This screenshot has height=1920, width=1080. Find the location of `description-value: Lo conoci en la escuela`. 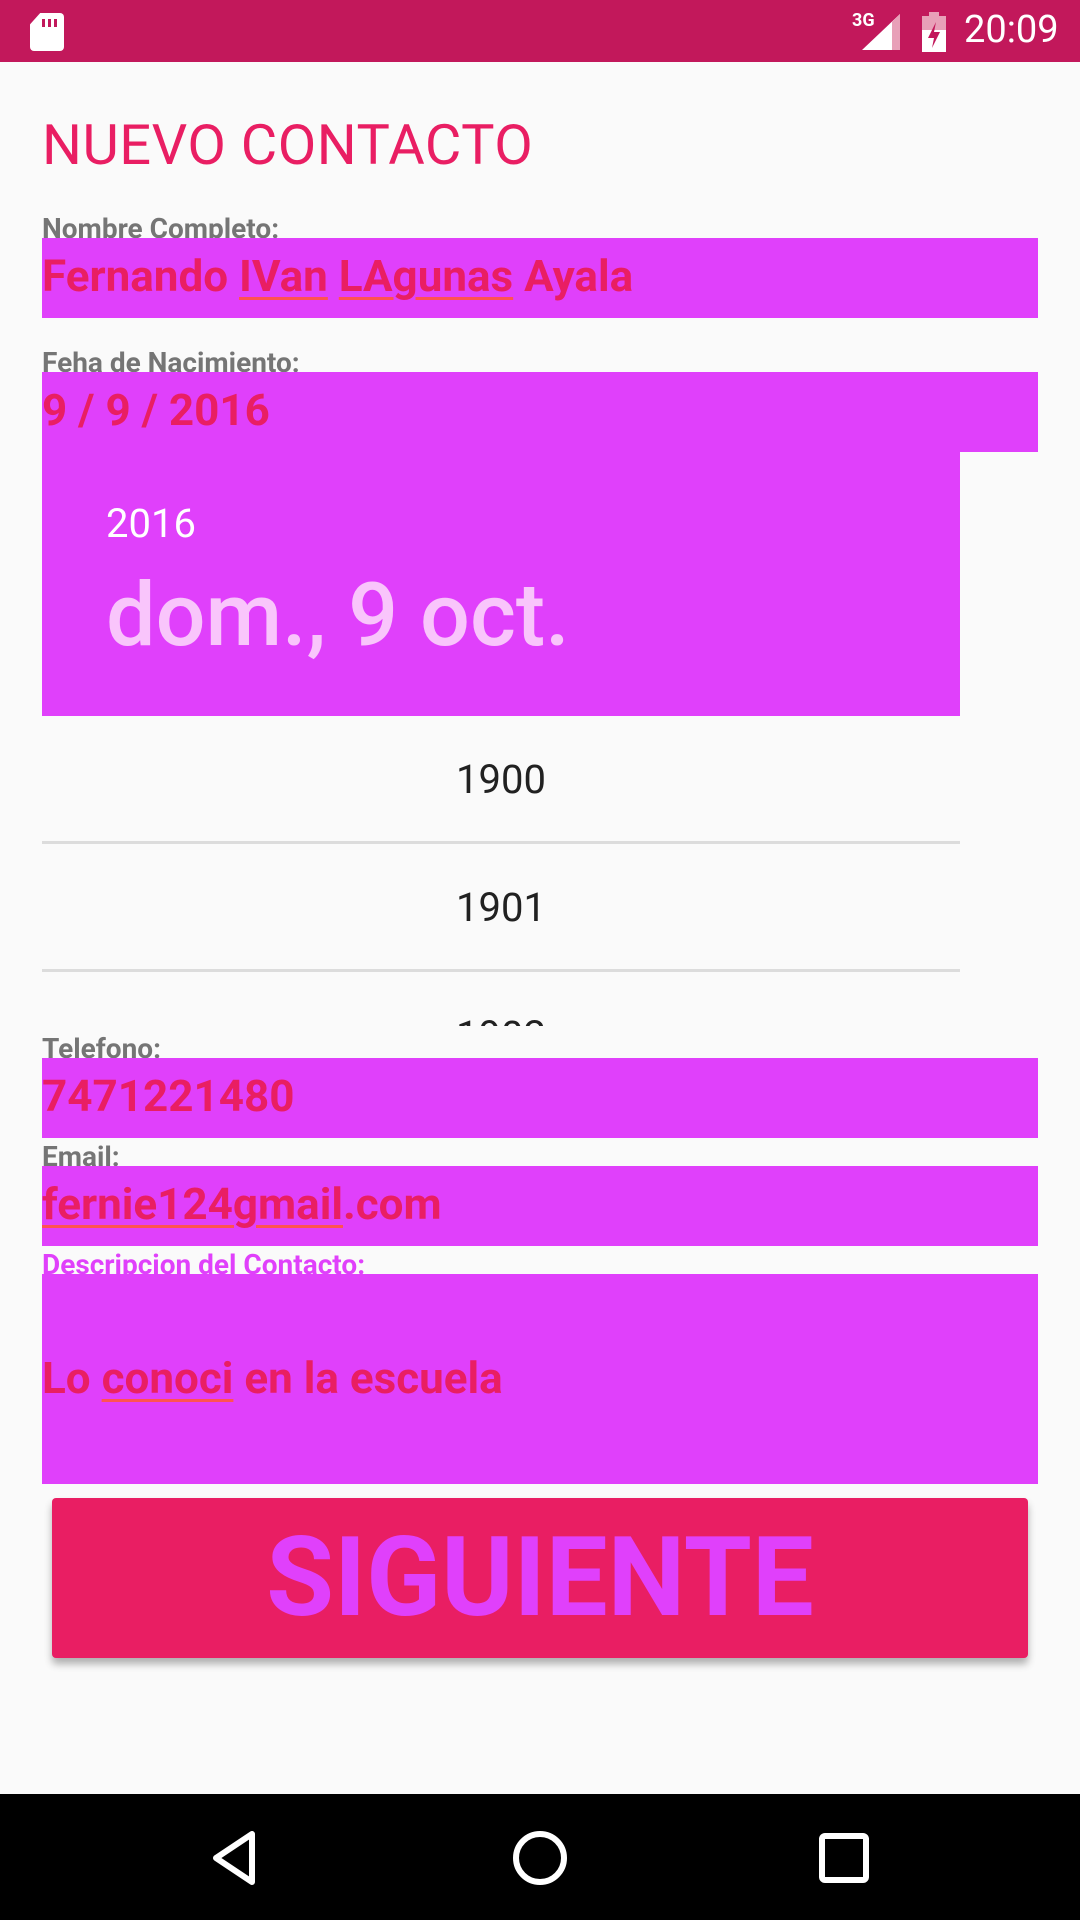

description-value: Lo conoci en la escuela is located at coordinates (272, 1378).